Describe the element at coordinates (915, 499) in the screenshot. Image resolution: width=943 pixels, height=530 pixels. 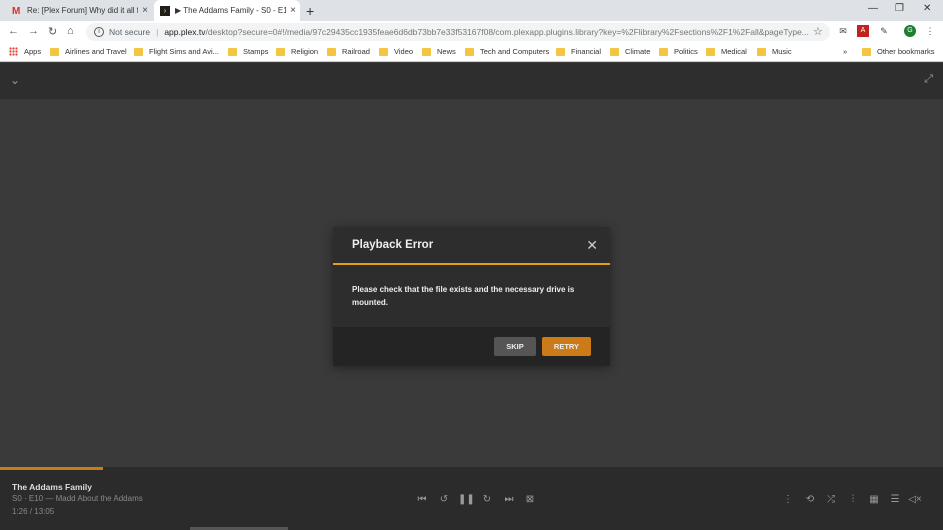
I see `mute-icon: ◁×` at that location.